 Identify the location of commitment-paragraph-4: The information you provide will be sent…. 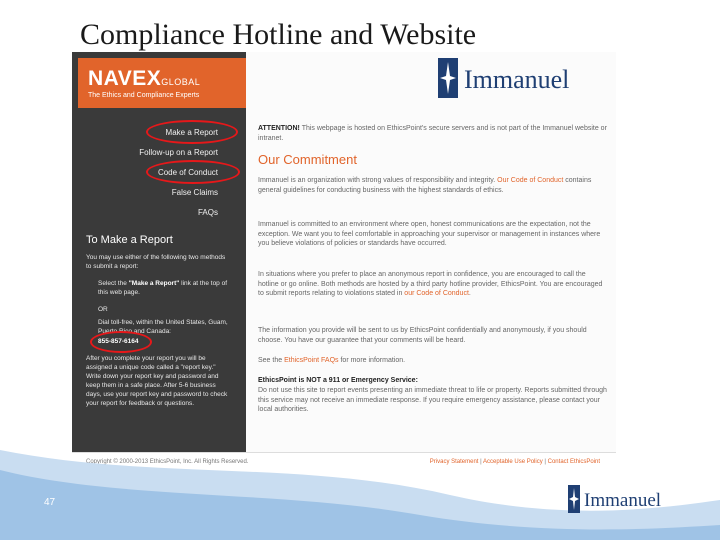
(422, 335).